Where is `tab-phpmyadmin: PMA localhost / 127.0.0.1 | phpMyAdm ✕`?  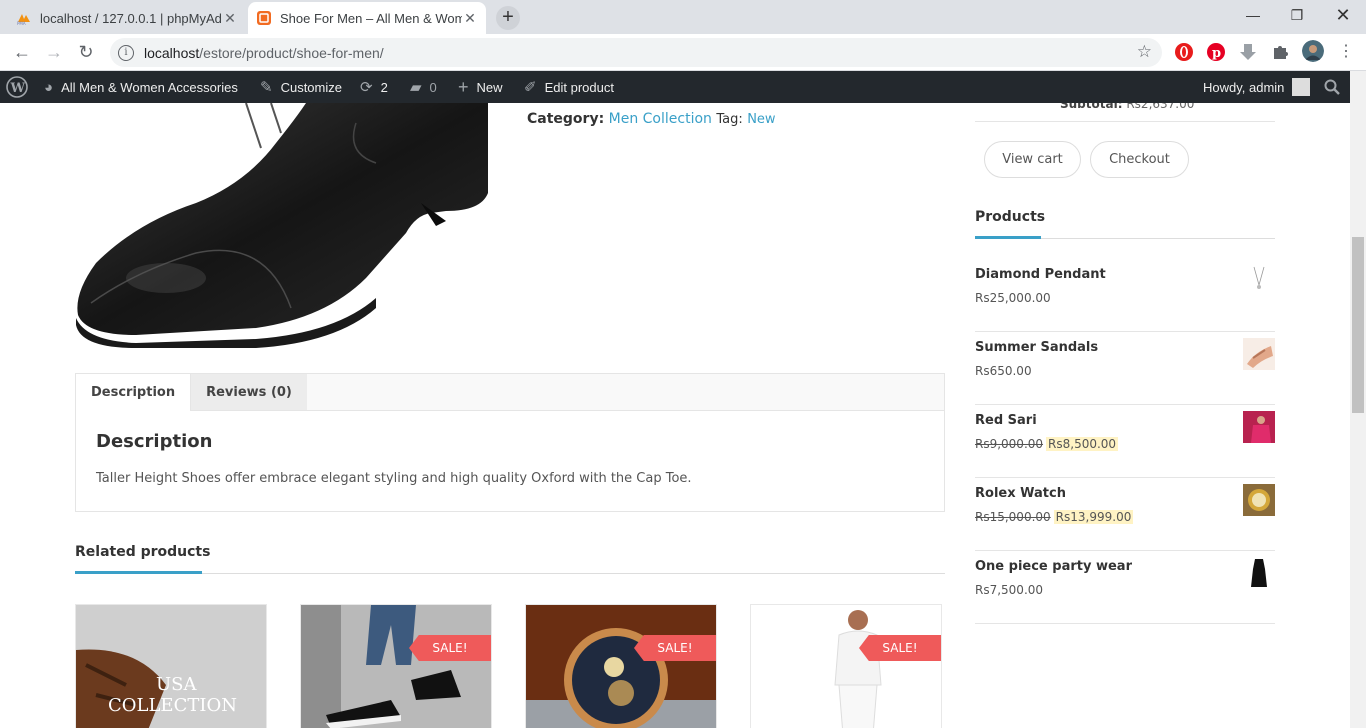 tab-phpmyadmin: PMA localhost / 127.0.0.1 | phpMyAdm ✕ is located at coordinates (127, 18).